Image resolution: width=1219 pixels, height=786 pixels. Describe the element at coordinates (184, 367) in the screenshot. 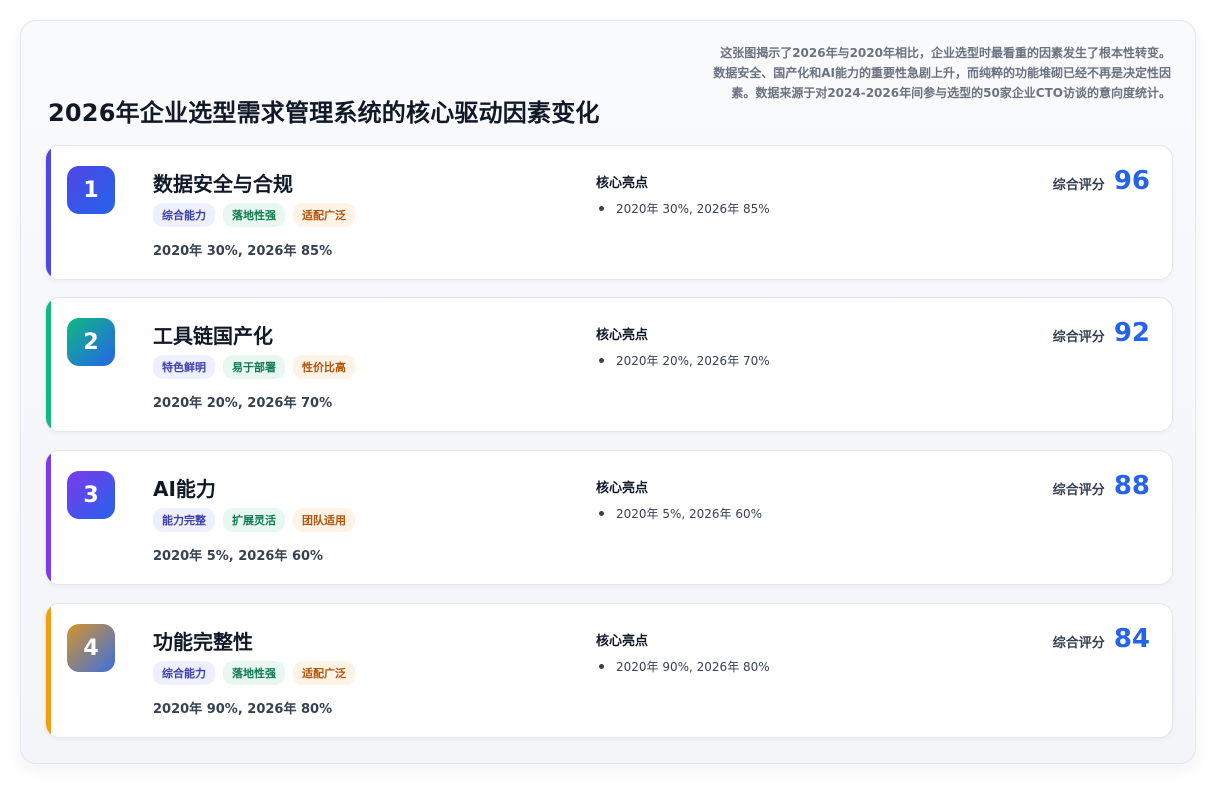

I see `tag: 特色鲜明` at that location.